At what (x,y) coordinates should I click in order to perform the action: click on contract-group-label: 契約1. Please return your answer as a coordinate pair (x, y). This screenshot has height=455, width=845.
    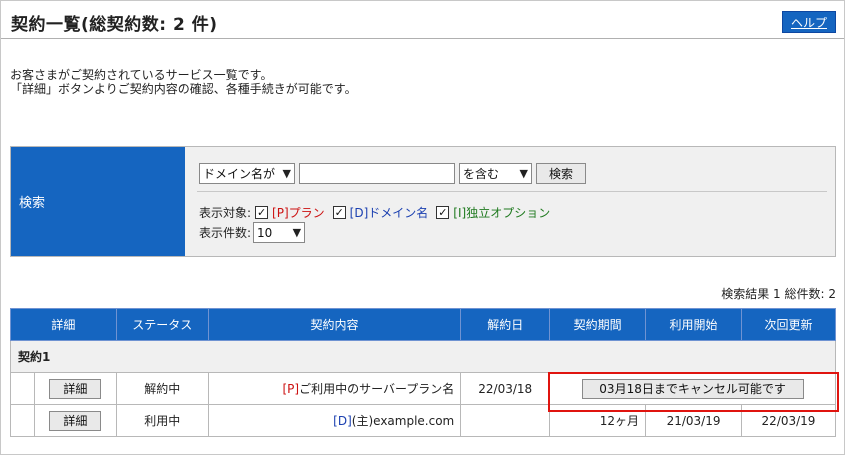
    Looking at the image, I should click on (423, 356).